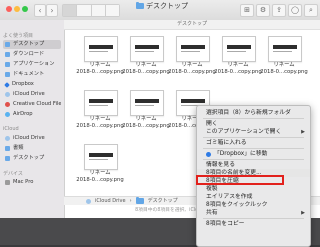 The image size is (320, 247). Describe the element at coordinates (253, 224) in the screenshot. I see `menu-item-copy: 8項目をコピー` at that location.